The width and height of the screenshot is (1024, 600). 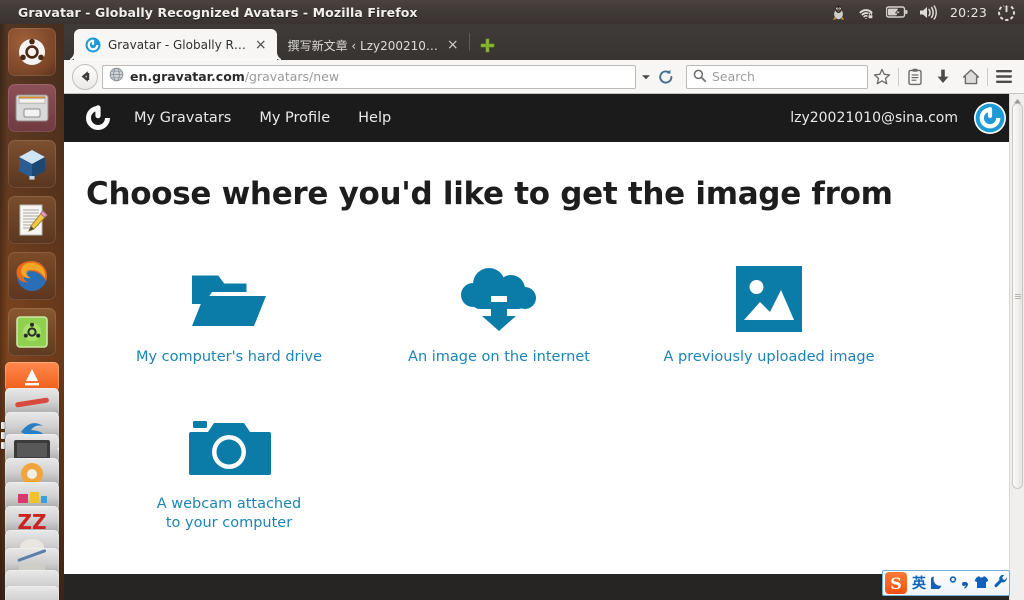 I want to click on url-dropdown-icon, so click(x=646, y=77).